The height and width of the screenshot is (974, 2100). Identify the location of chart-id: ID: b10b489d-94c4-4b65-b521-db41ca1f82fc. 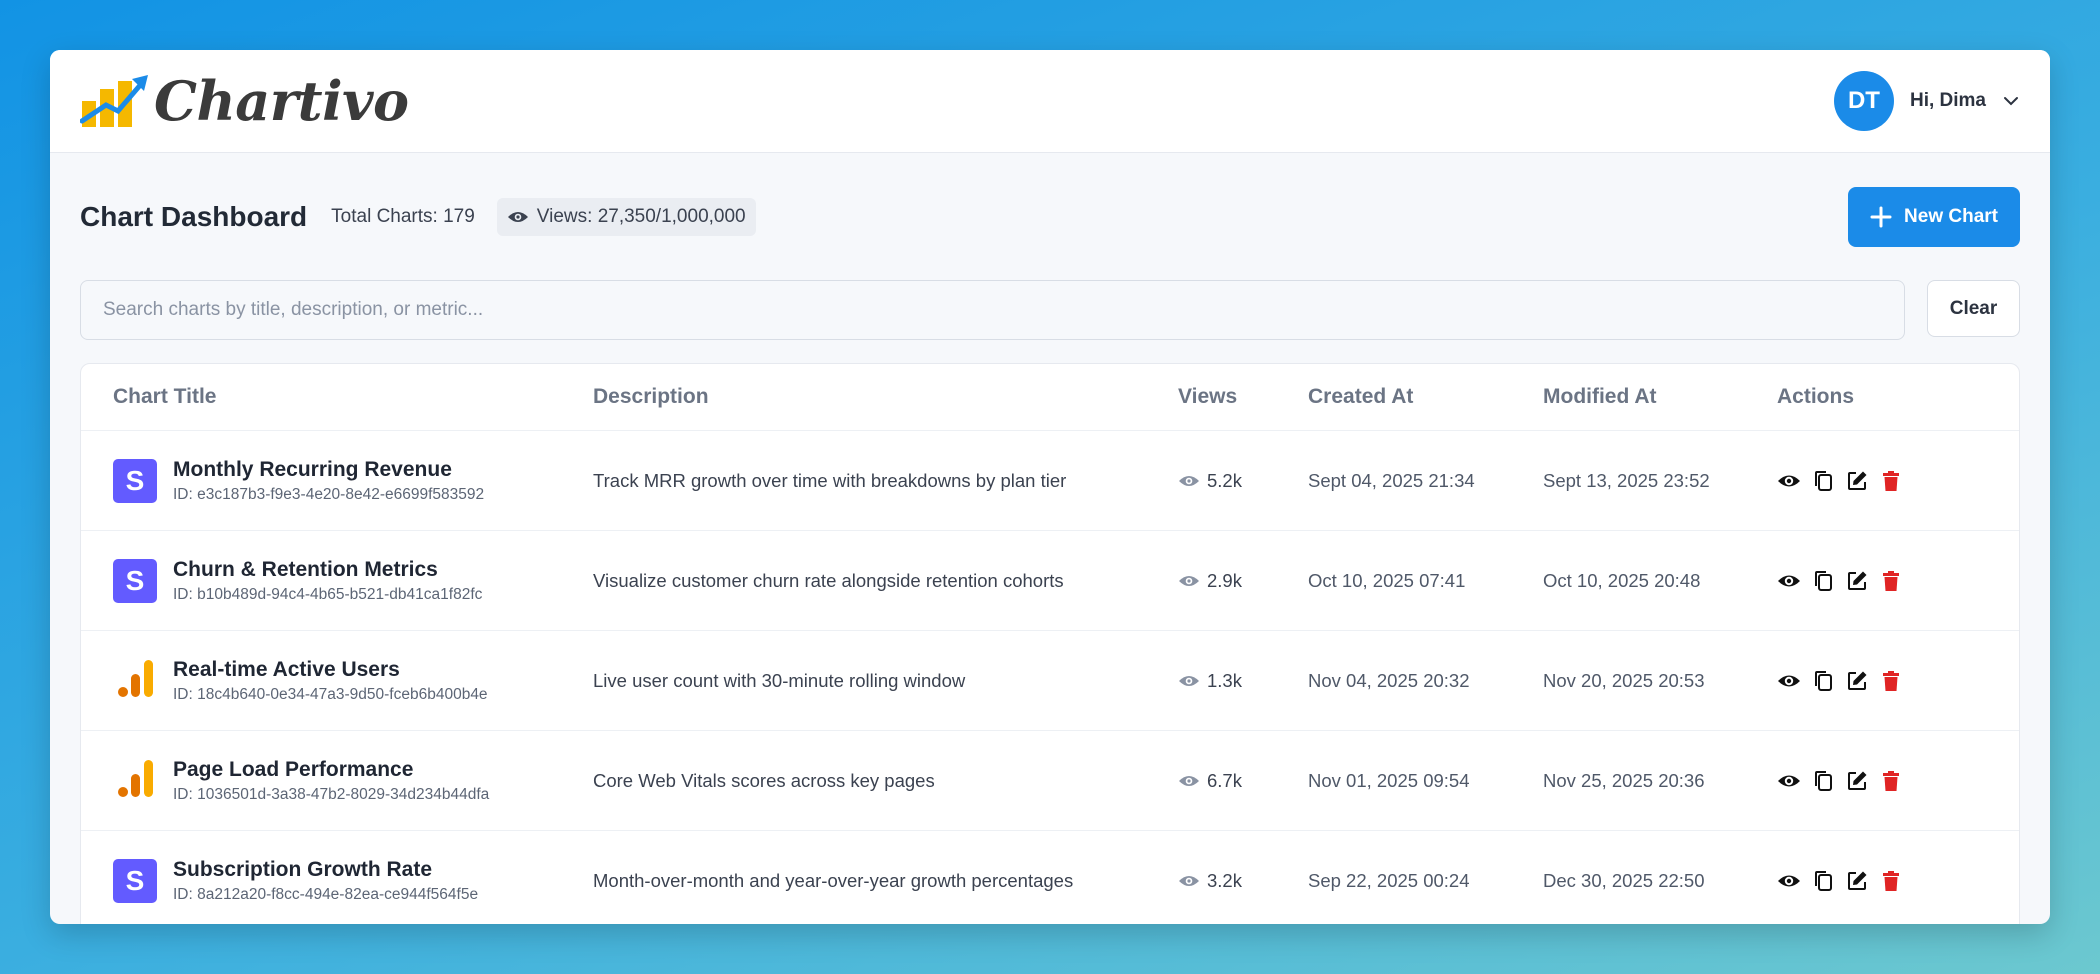
(328, 594).